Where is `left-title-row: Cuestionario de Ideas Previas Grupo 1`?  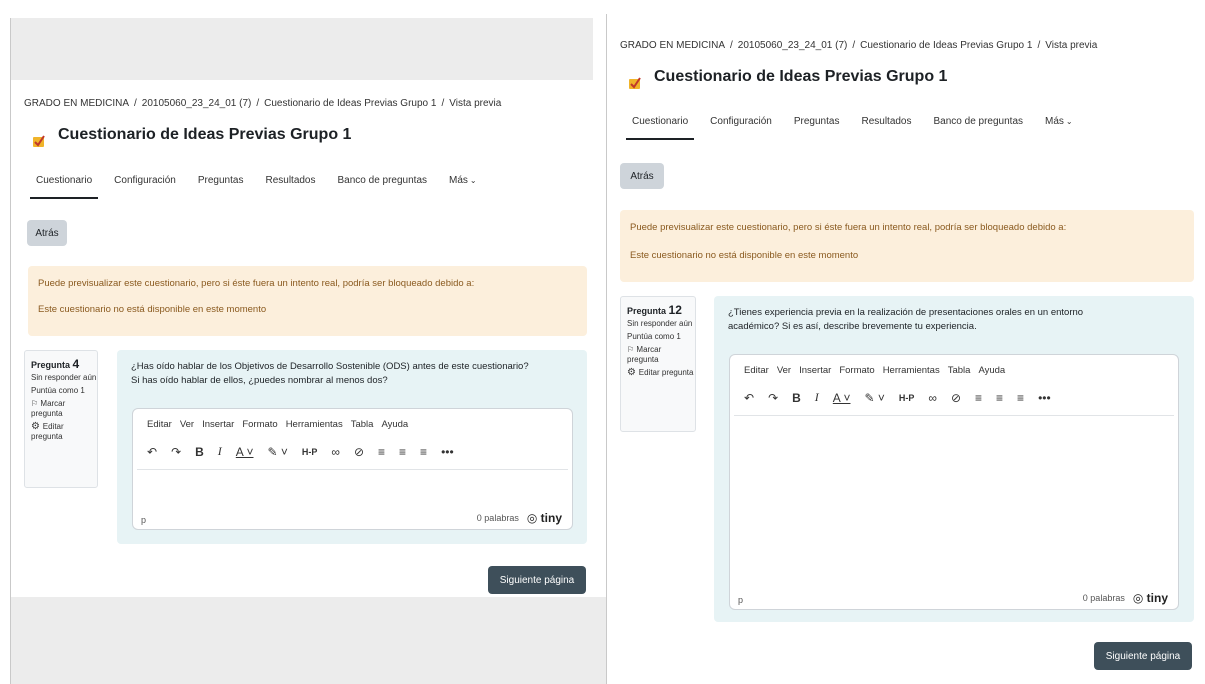
left-title-row: Cuestionario de Ideas Previas Grupo 1 is located at coordinates (191, 135).